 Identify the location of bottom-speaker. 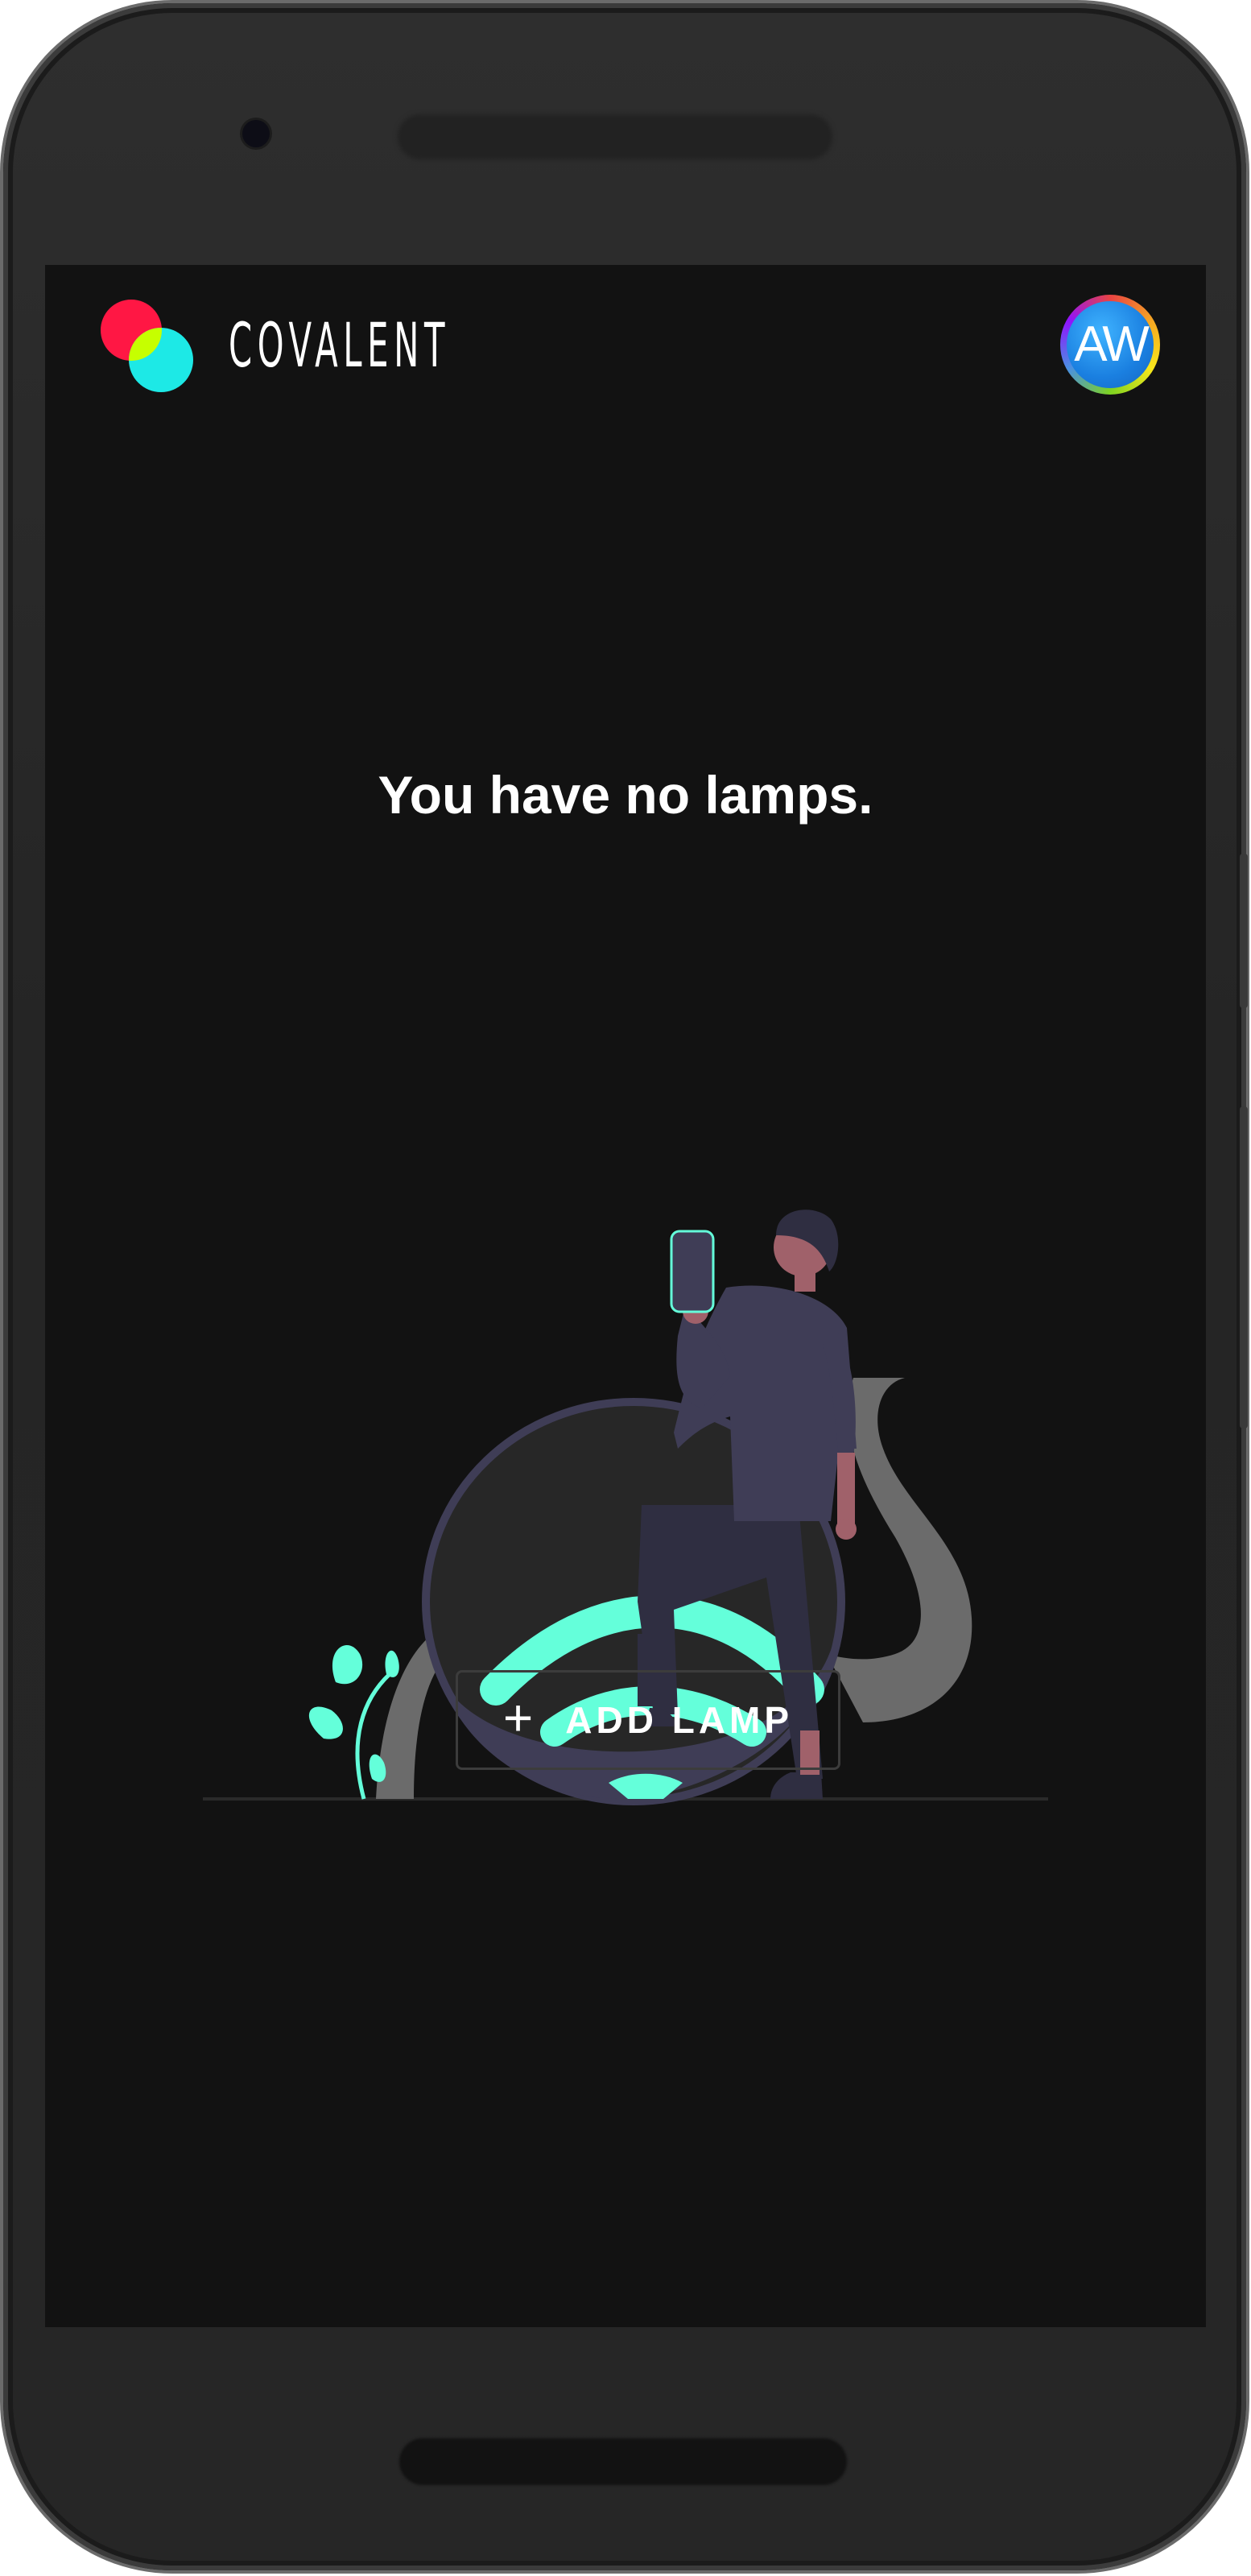
(623, 2461).